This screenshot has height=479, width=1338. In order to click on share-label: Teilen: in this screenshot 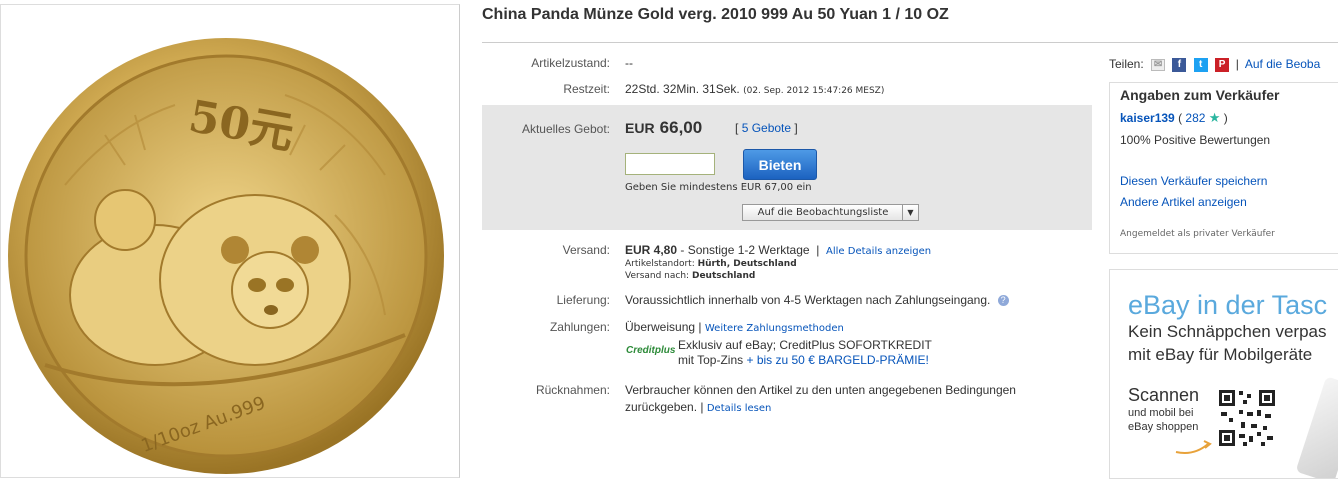, I will do `click(1126, 64)`.